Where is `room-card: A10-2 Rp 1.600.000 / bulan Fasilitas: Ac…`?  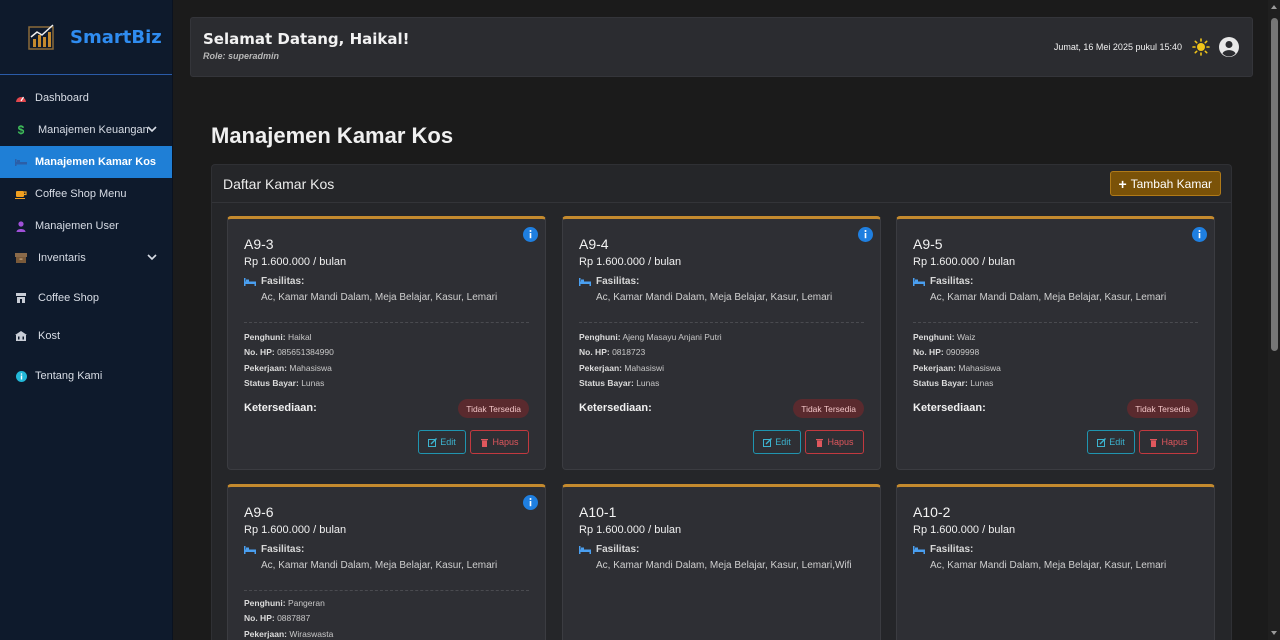
room-card: A10-2 Rp 1.600.000 / bulan Fasilitas: Ac… is located at coordinates (1055, 562).